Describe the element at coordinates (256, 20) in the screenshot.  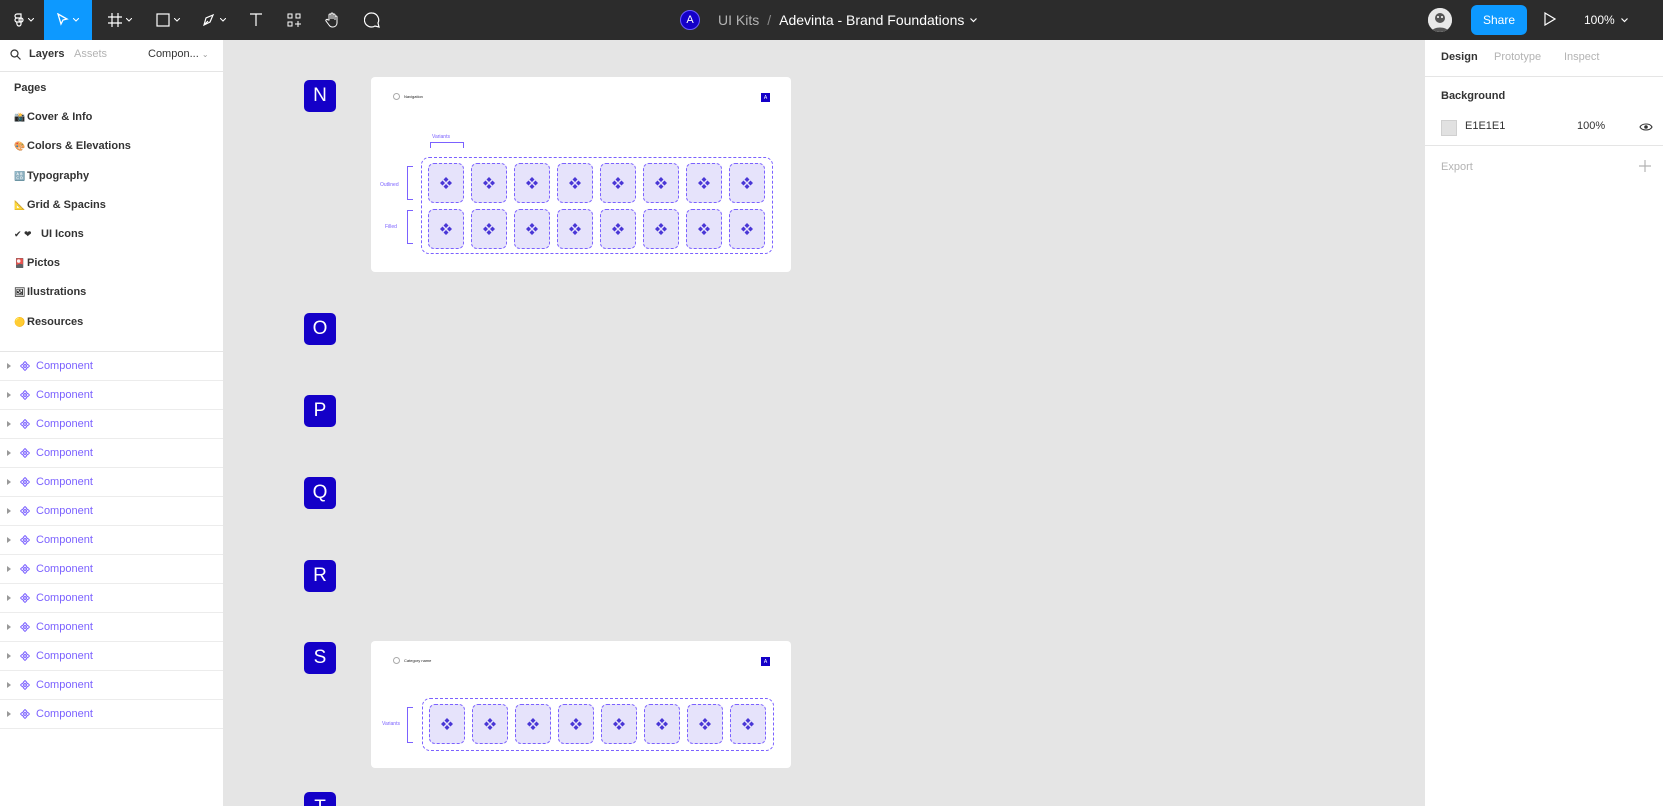
I see `text-tool-icon` at that location.